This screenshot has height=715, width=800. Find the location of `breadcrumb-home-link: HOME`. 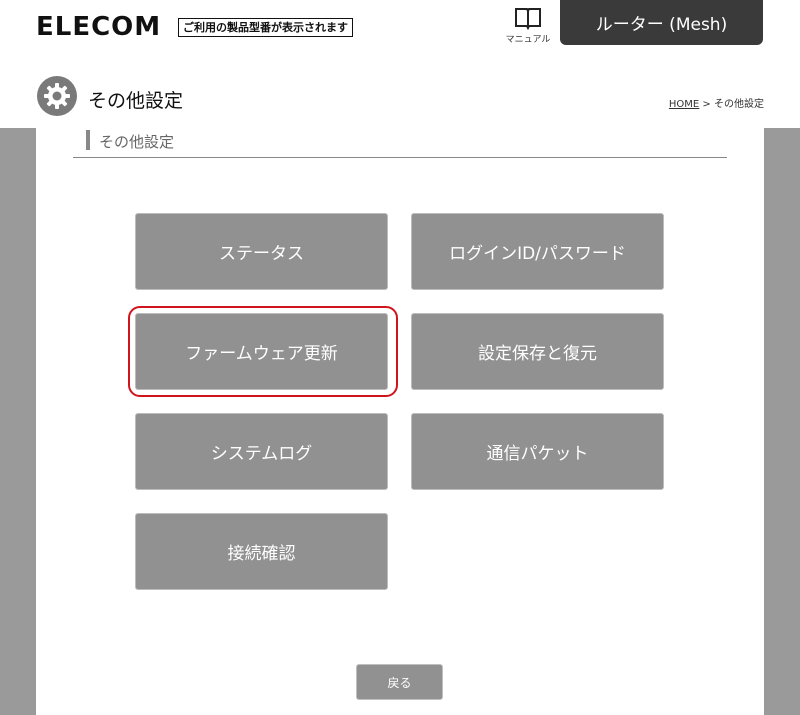

breadcrumb-home-link: HOME is located at coordinates (684, 104).